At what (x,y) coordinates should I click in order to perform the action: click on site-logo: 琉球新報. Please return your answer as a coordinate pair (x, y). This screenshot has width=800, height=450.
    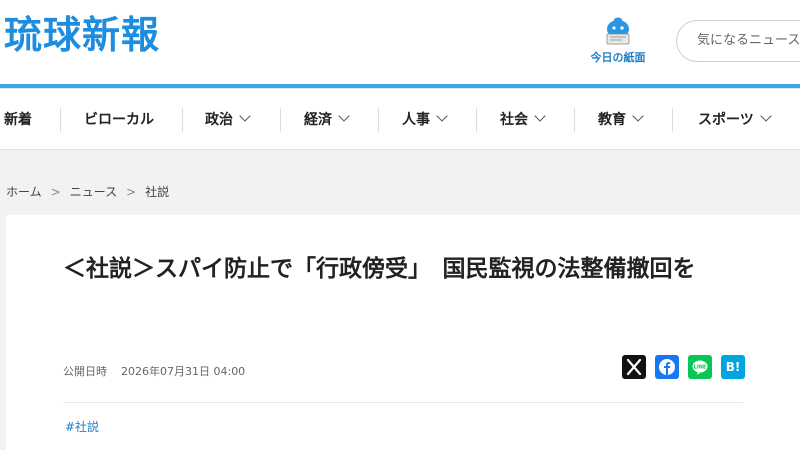
    Looking at the image, I should click on (82, 35).